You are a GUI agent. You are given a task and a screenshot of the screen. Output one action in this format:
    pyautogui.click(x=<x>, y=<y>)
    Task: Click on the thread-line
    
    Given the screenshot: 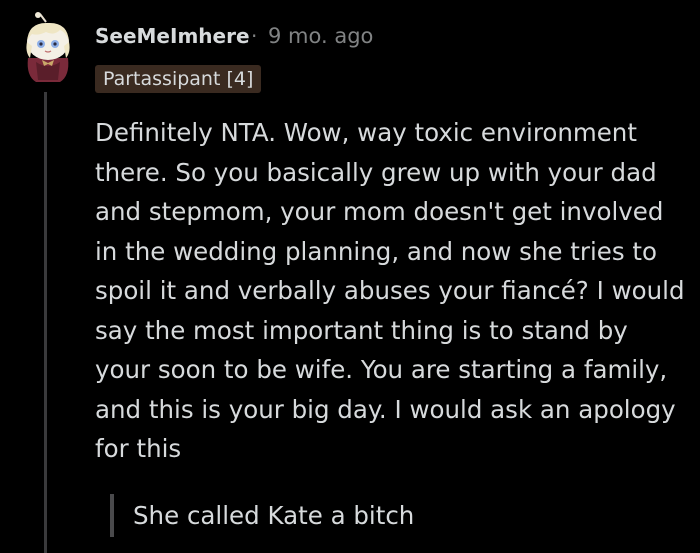 What is the action you would take?
    pyautogui.click(x=45, y=322)
    